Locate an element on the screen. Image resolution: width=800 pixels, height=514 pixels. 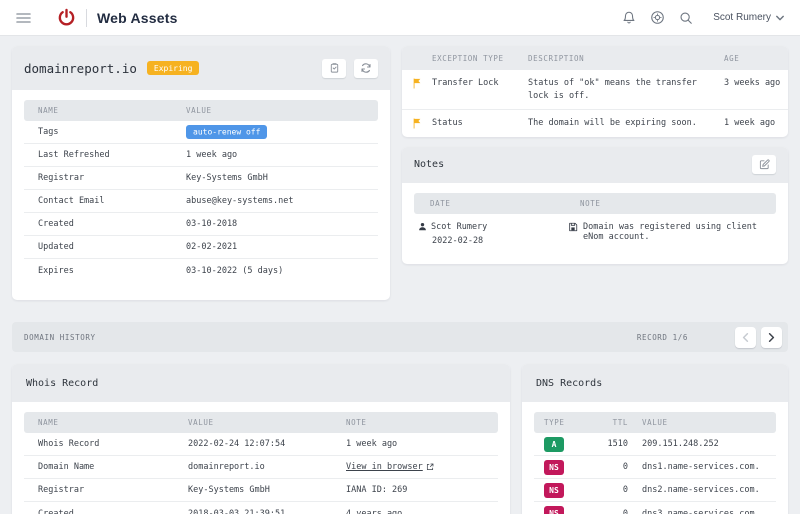
next-record-button is located at coordinates (771, 337).